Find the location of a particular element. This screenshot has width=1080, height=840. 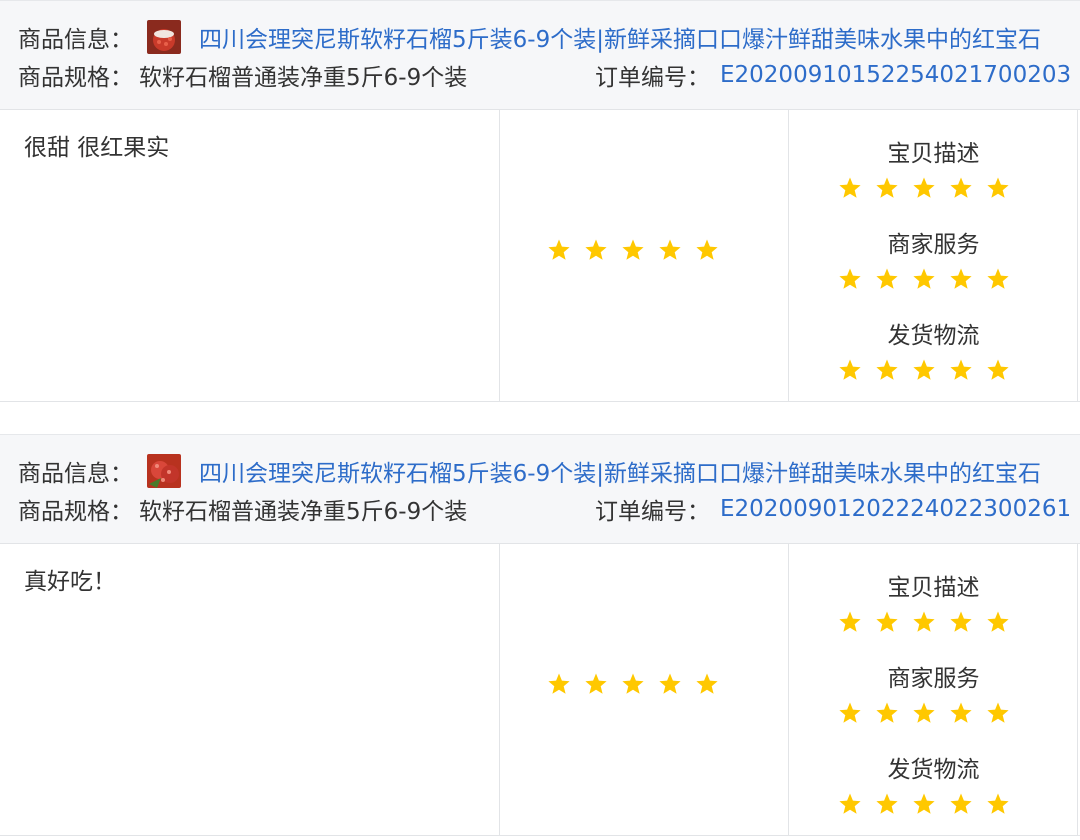

order-number-row: 订单编号： E20200901202224022300261 is located at coordinates (833, 509).